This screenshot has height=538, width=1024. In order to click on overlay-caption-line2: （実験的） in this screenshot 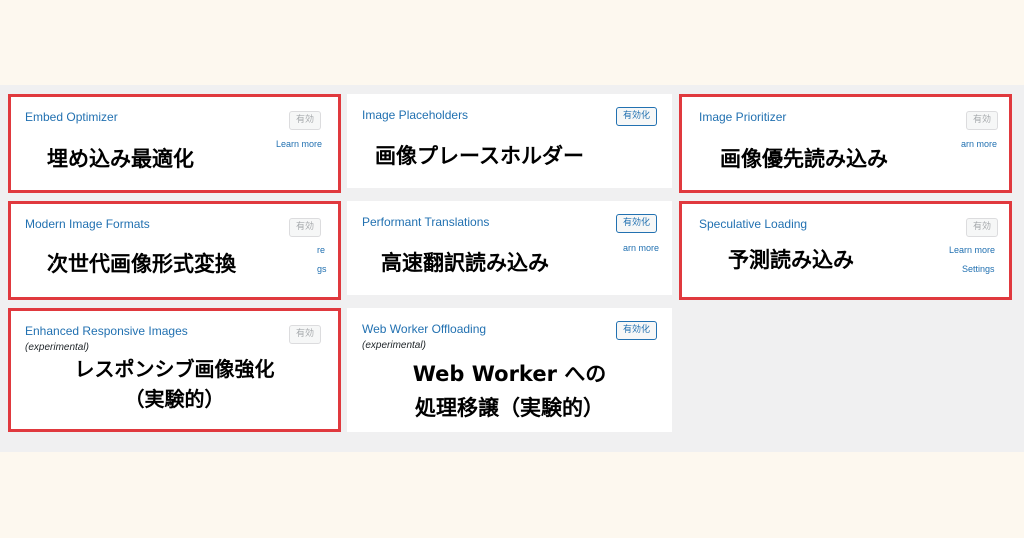, I will do `click(174, 399)`.